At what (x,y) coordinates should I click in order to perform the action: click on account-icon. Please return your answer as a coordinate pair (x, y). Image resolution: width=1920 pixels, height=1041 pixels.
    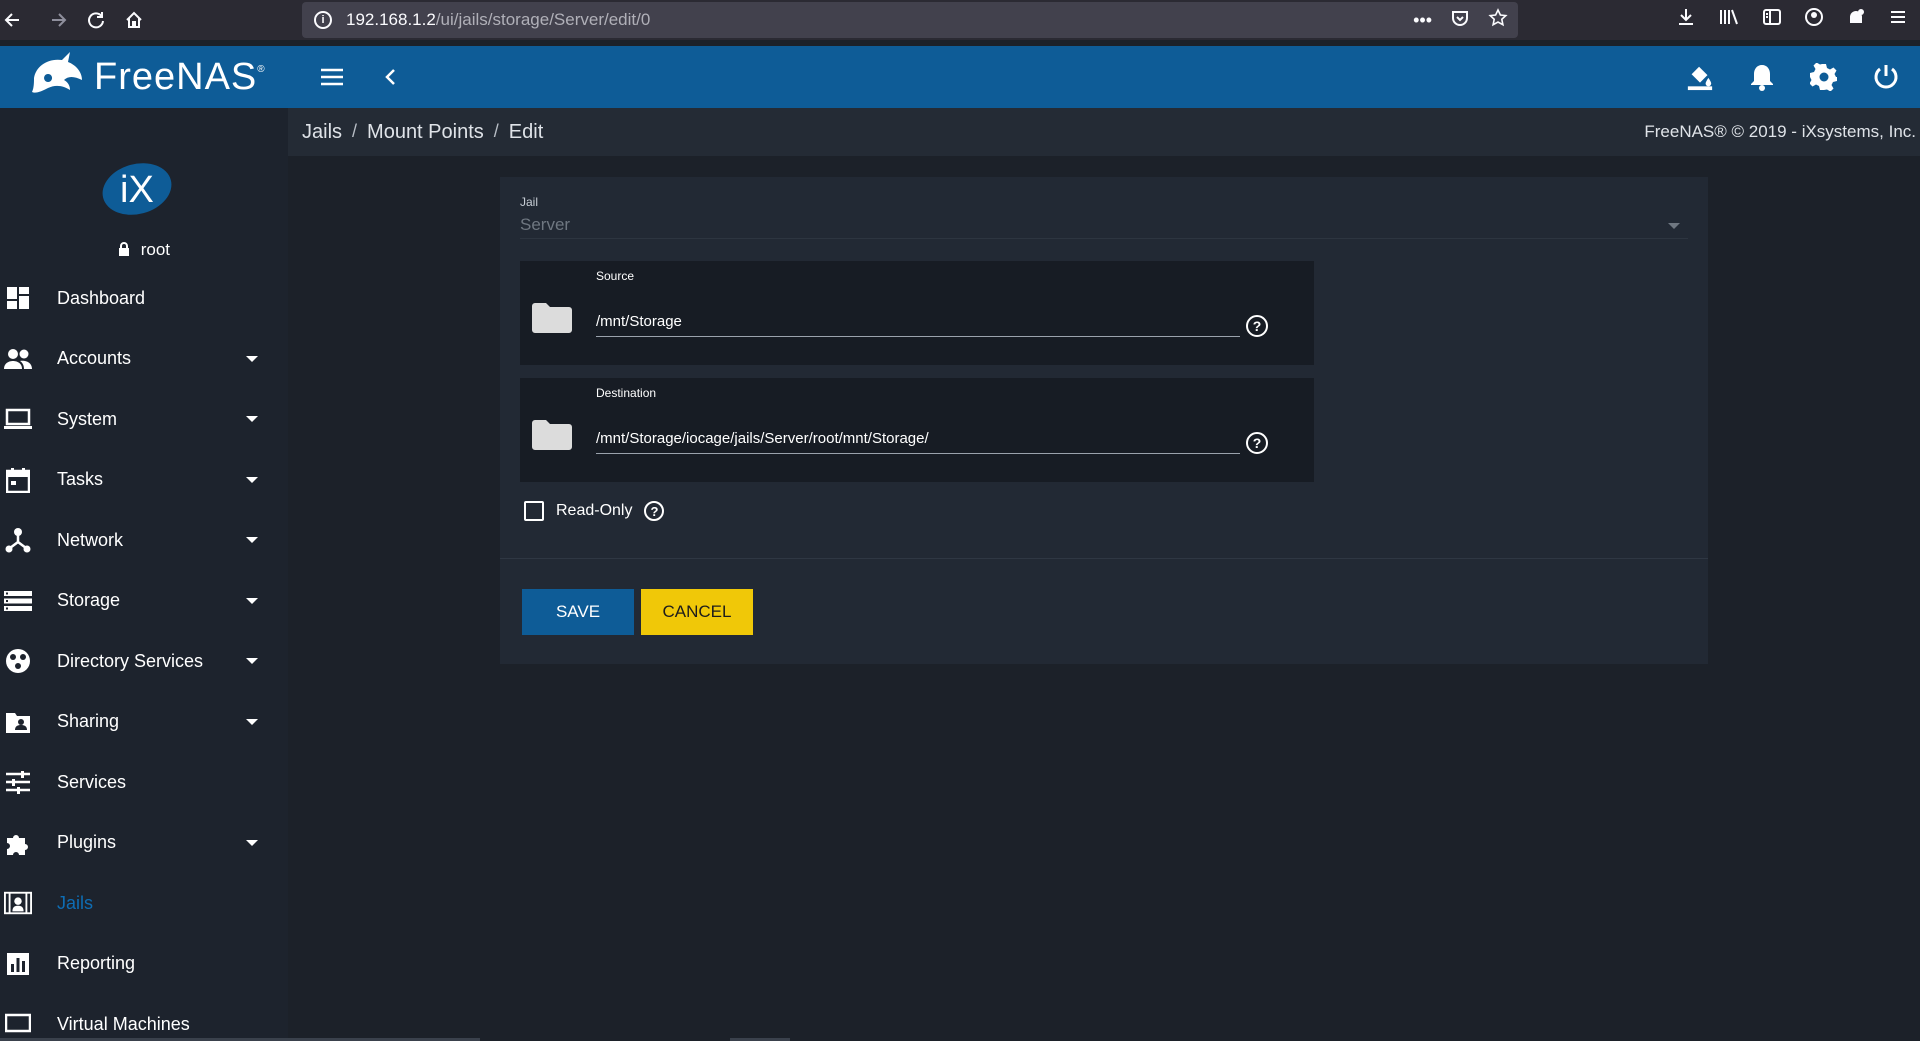
    Looking at the image, I should click on (1814, 20).